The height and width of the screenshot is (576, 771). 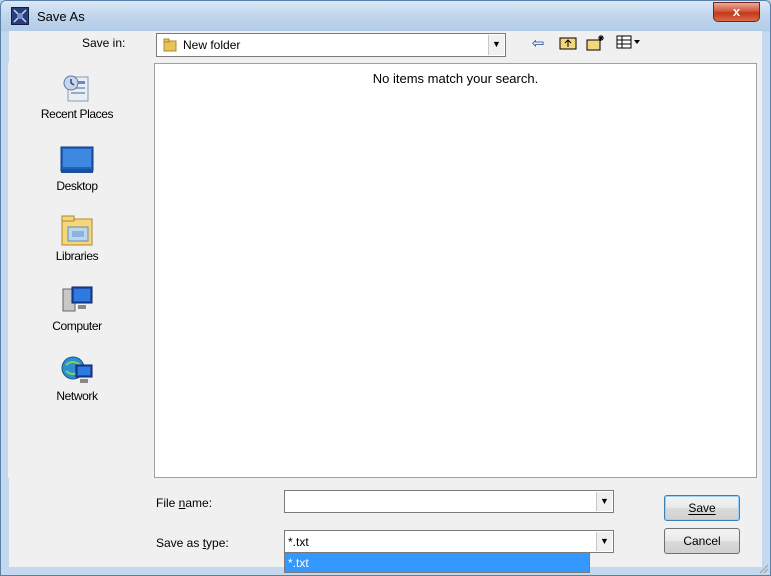 I want to click on file-name-input, so click(x=437, y=501).